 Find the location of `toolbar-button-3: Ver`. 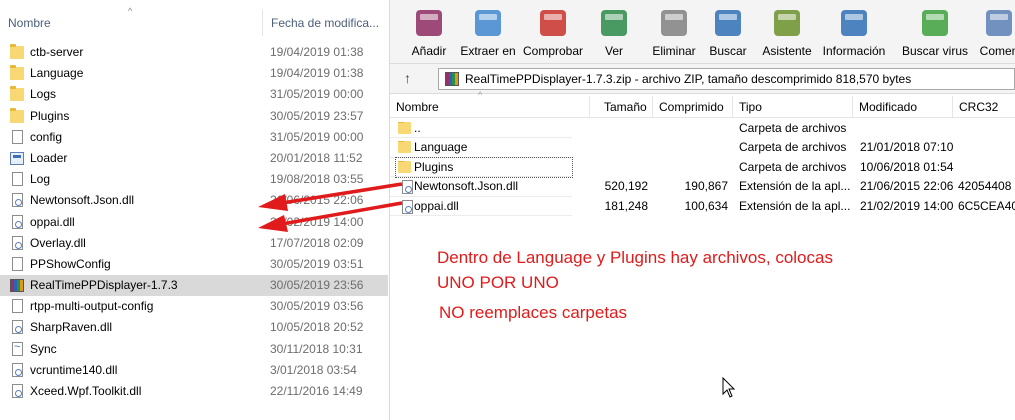

toolbar-button-3: Ver is located at coordinates (614, 34).